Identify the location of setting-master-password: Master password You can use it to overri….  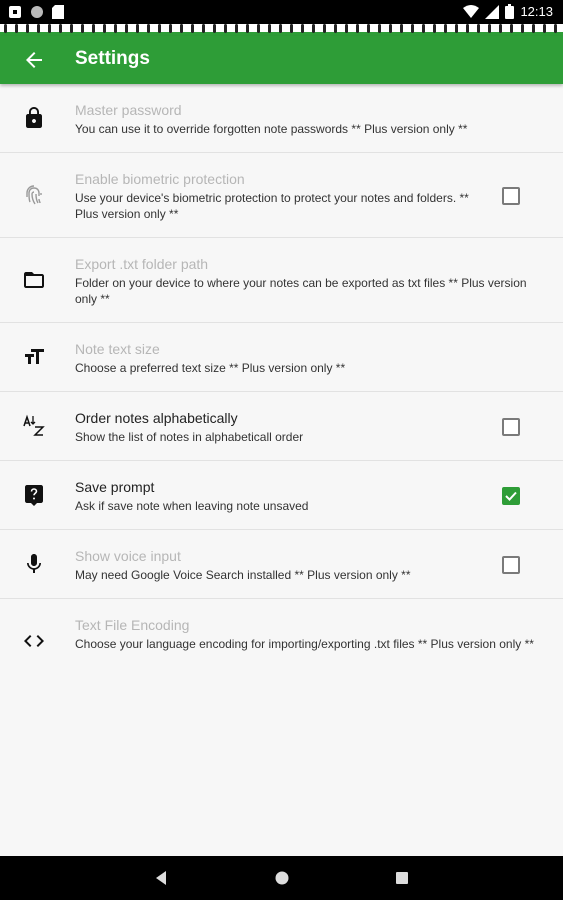
(281, 118).